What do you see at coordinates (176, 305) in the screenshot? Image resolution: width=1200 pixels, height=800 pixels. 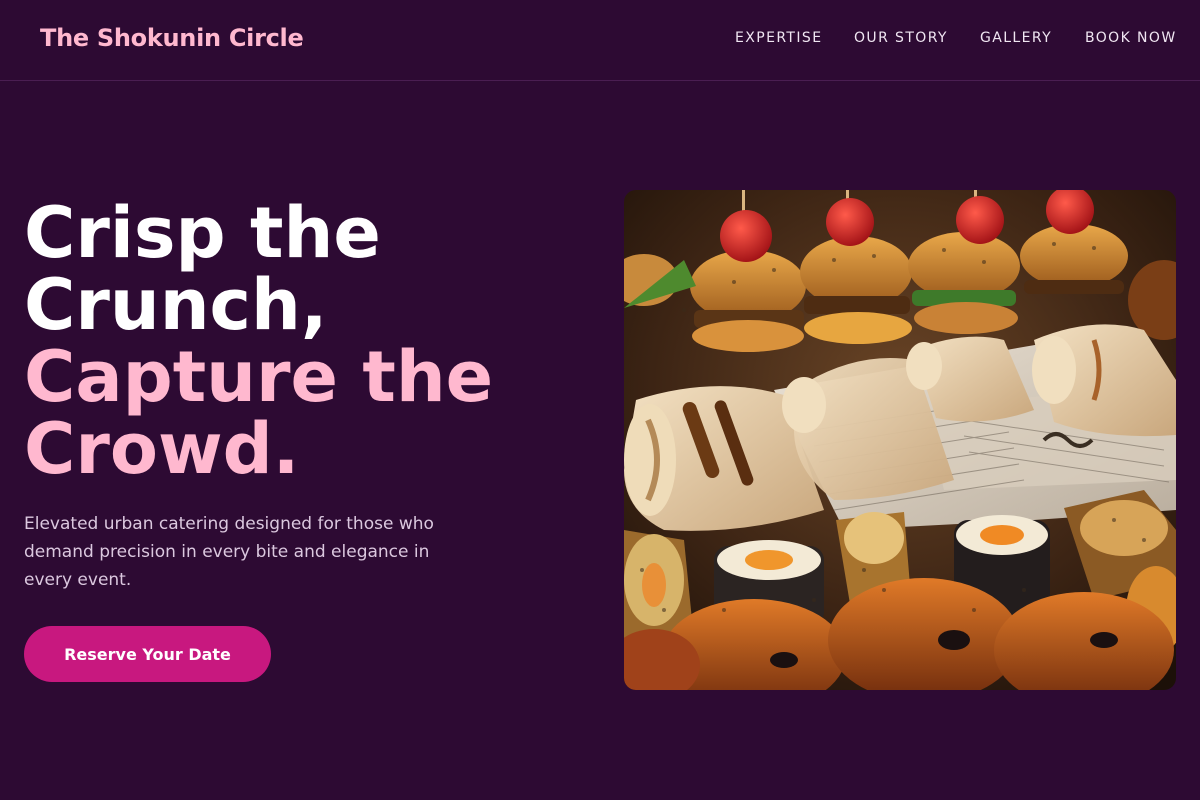 I see `hero-title-line: Crunch,` at bounding box center [176, 305].